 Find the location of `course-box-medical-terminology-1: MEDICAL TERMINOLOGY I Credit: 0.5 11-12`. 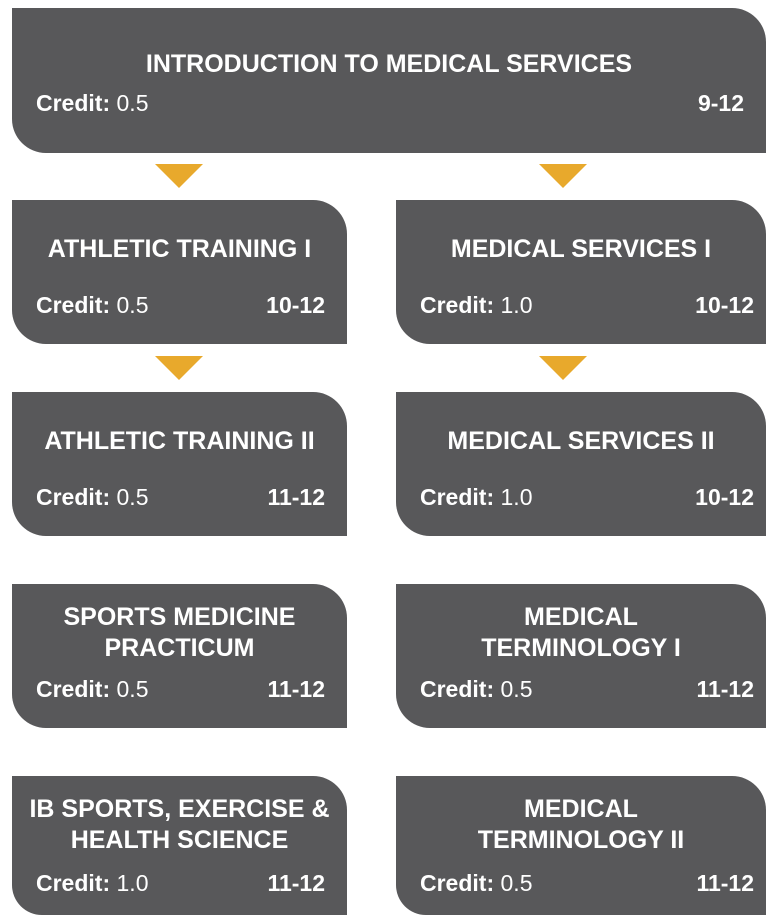

course-box-medical-terminology-1: MEDICAL TERMINOLOGY I Credit: 0.5 11-12 is located at coordinates (581, 656).